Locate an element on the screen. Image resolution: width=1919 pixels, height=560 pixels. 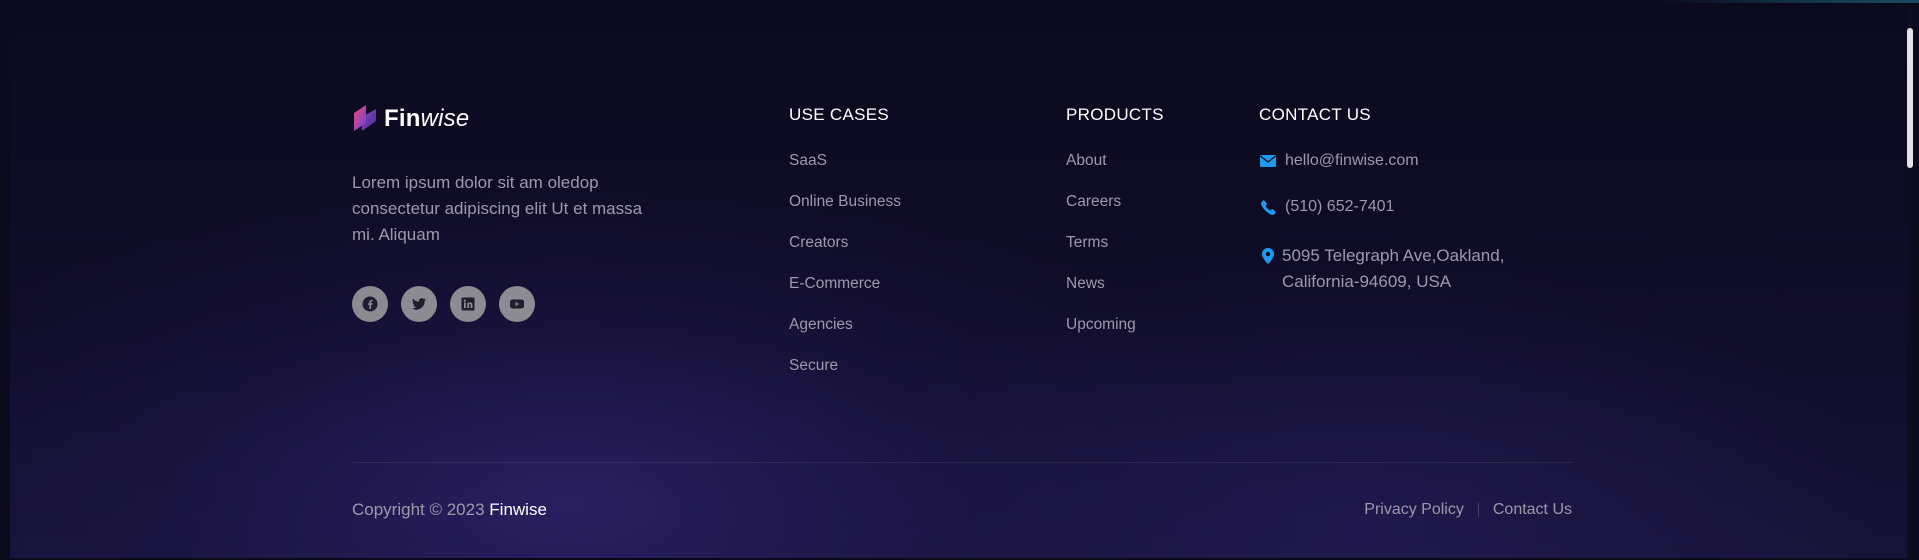
contact-phone: (510) 652-7401 is located at coordinates (1381, 220).